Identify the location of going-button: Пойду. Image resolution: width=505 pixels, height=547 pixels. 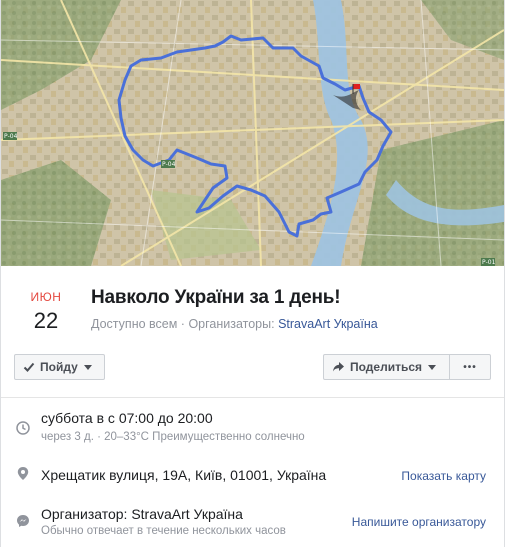
(59, 367).